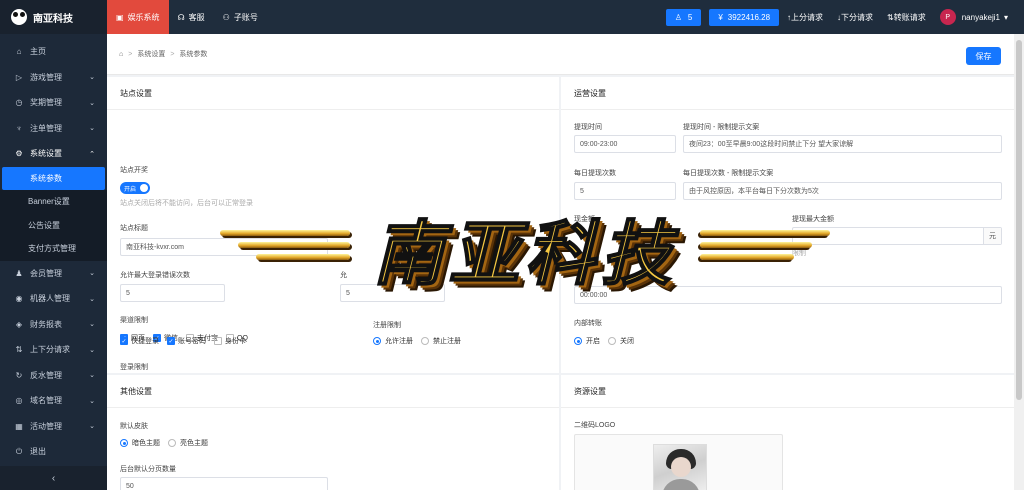 The width and height of the screenshot is (1024, 490). Describe the element at coordinates (192, 341) in the screenshot. I see `option-label: 账号密码` at that location.